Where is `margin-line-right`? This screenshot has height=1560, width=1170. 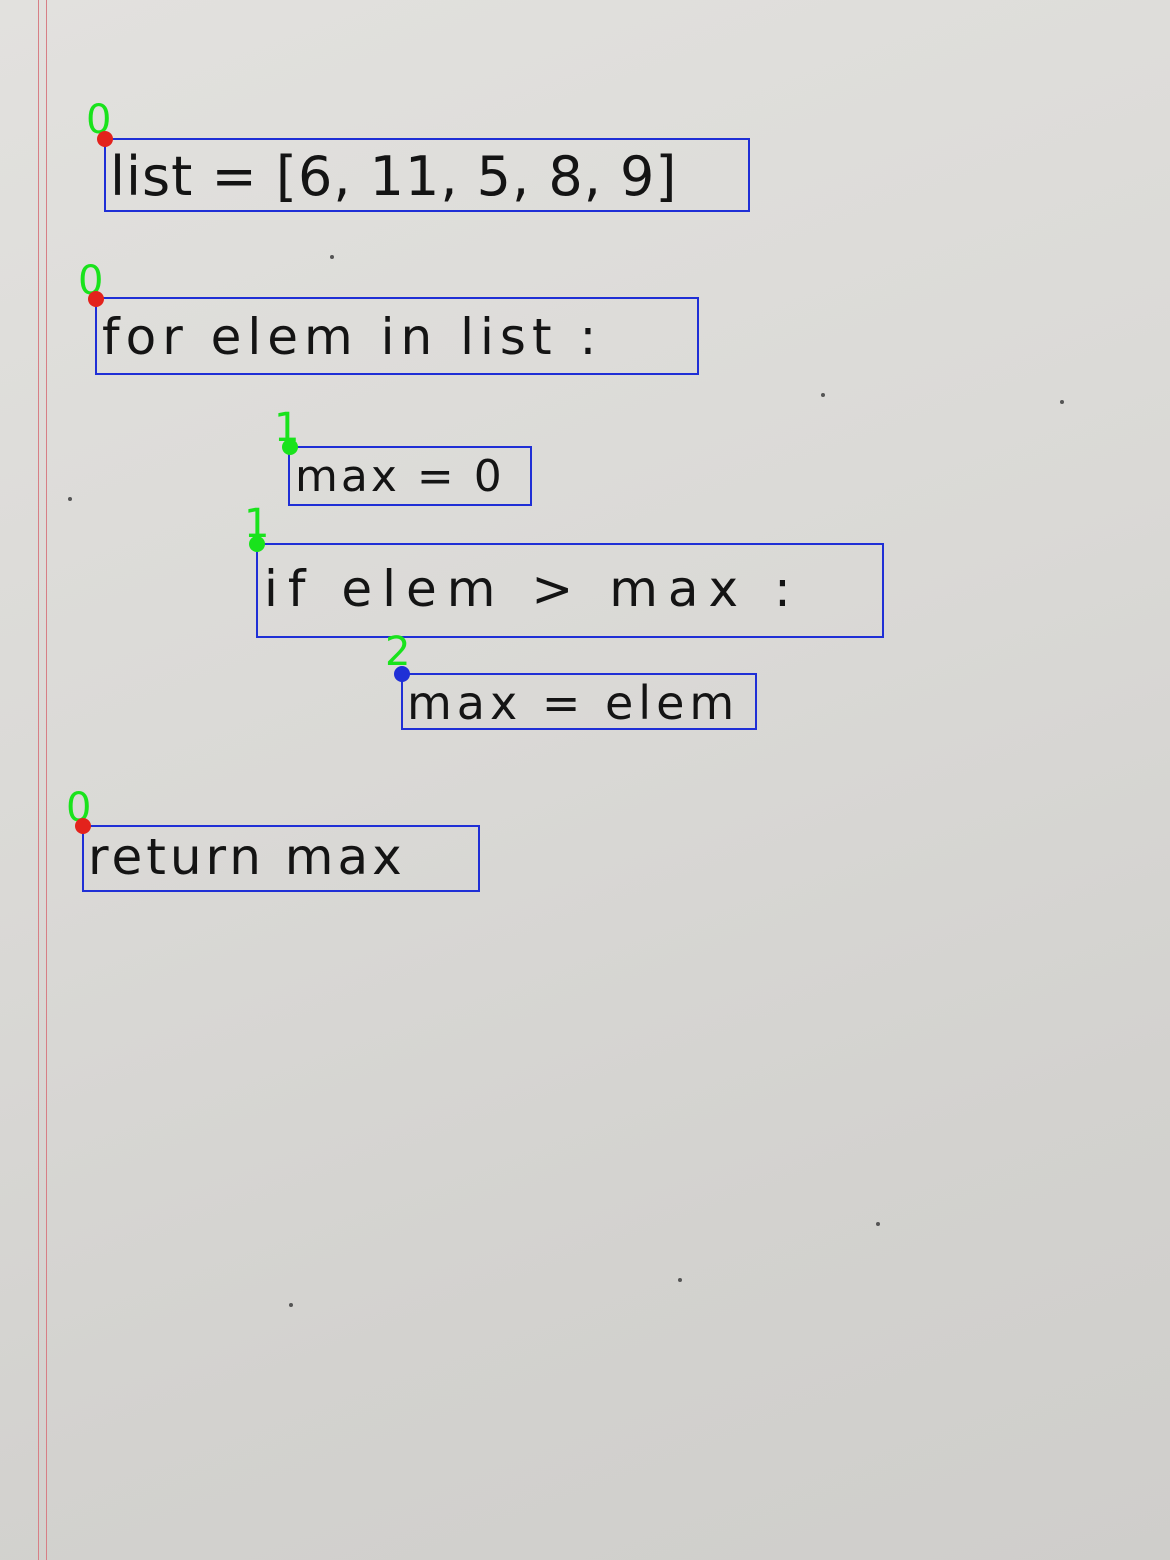
margin-line-right is located at coordinates (46, 780).